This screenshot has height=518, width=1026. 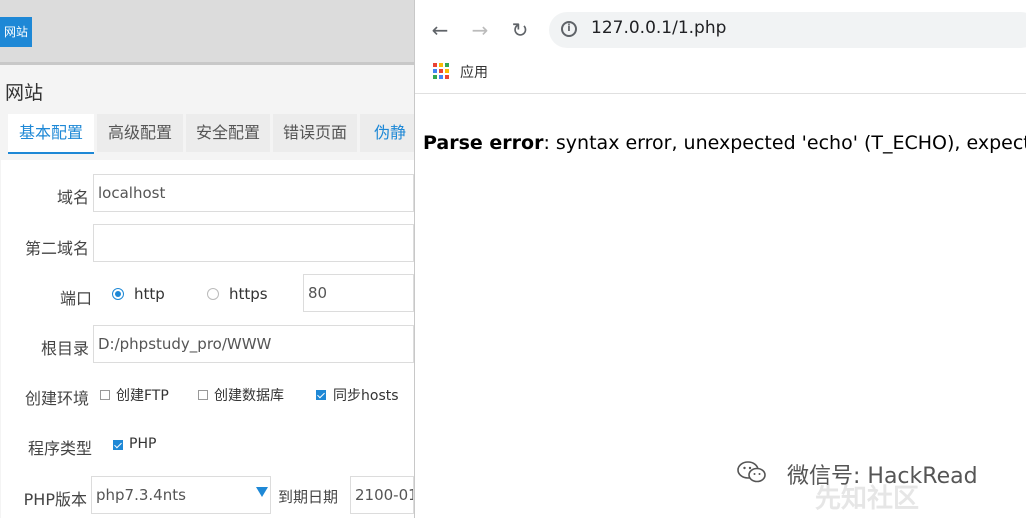 What do you see at coordinates (64, 348) in the screenshot?
I see `root-dir-label: 根目录` at bounding box center [64, 348].